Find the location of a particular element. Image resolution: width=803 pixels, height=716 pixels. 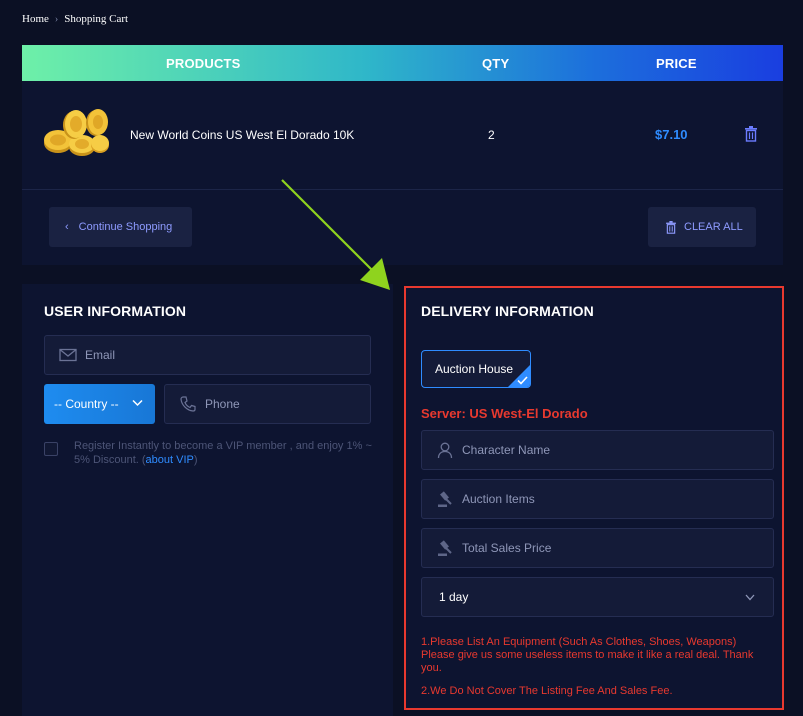

breadcrumb: Home › Shopping Cart is located at coordinates (75, 19).